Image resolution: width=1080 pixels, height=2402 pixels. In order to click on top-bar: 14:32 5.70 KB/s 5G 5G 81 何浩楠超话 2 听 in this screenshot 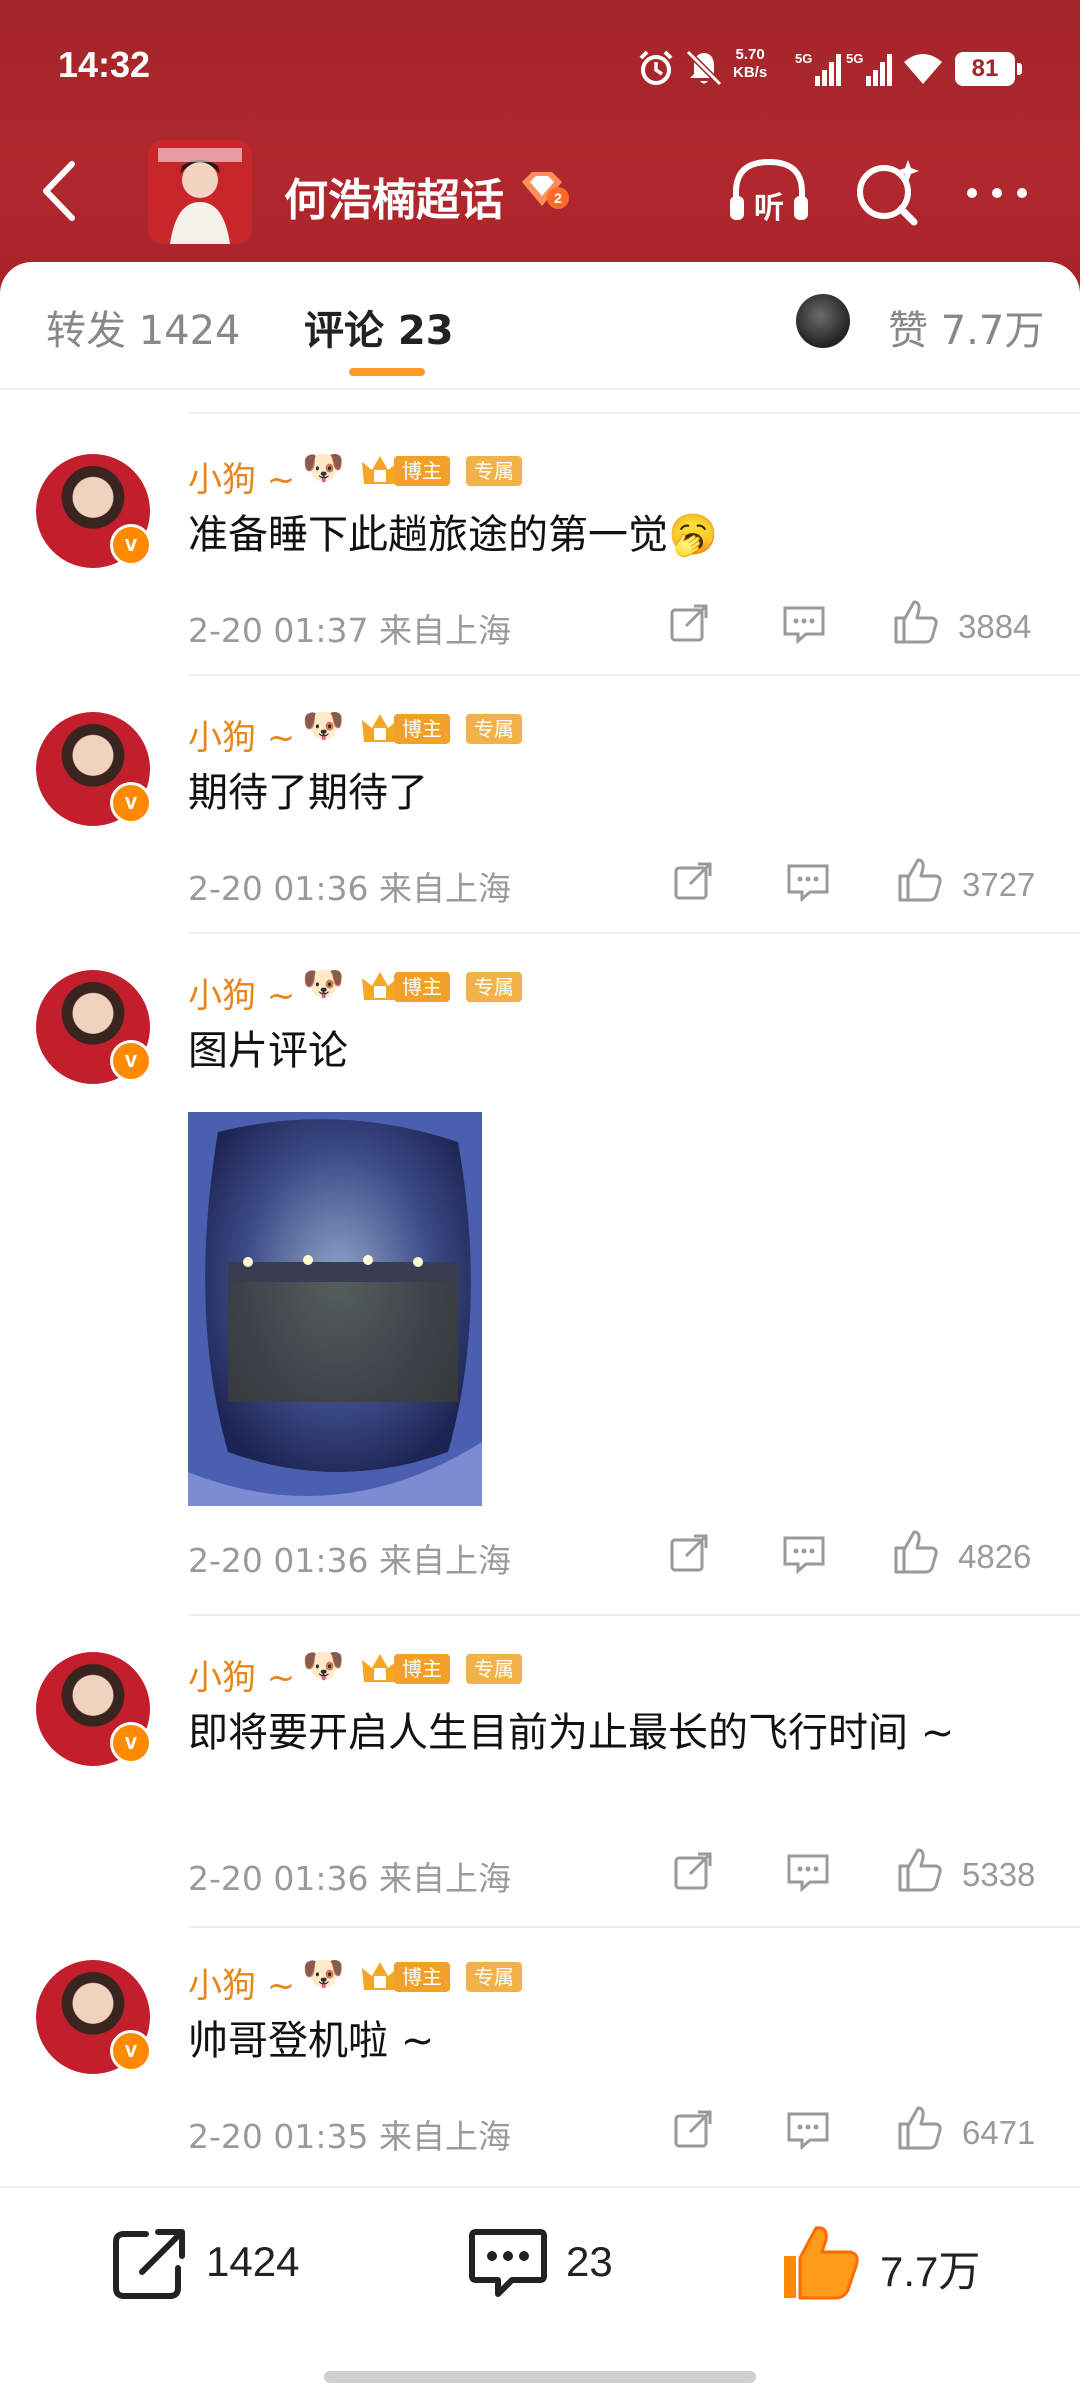, I will do `click(540, 150)`.